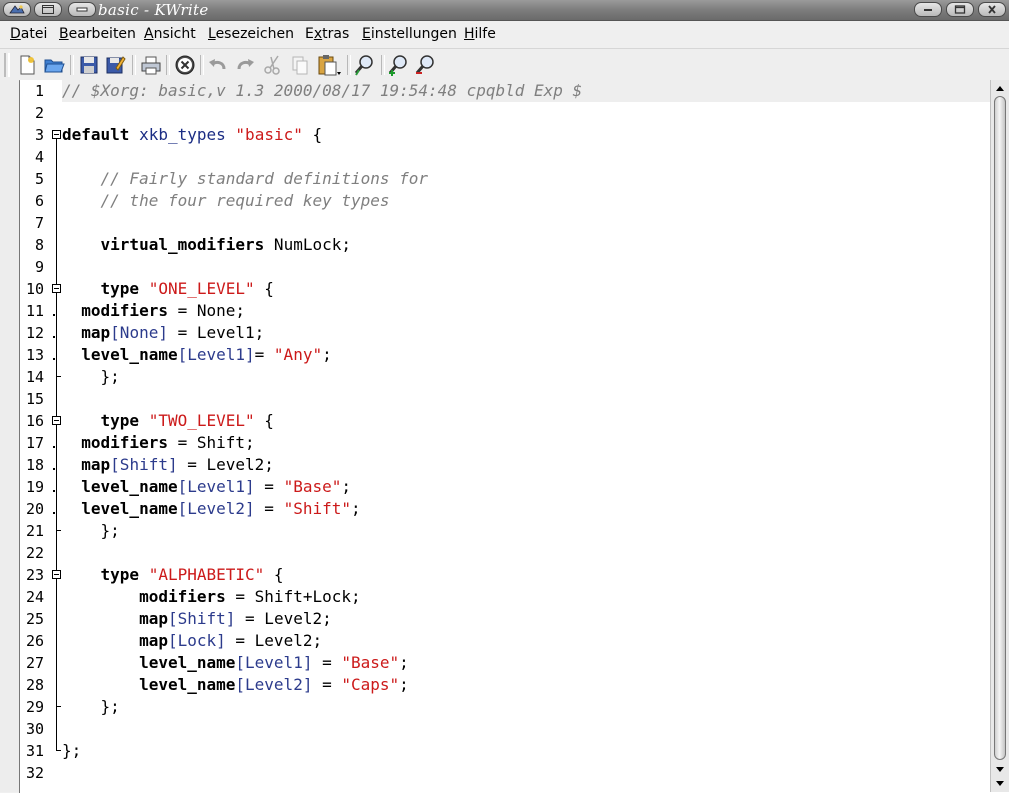 The height and width of the screenshot is (793, 1009). What do you see at coordinates (245, 65) in the screenshot?
I see `redo-button` at bounding box center [245, 65].